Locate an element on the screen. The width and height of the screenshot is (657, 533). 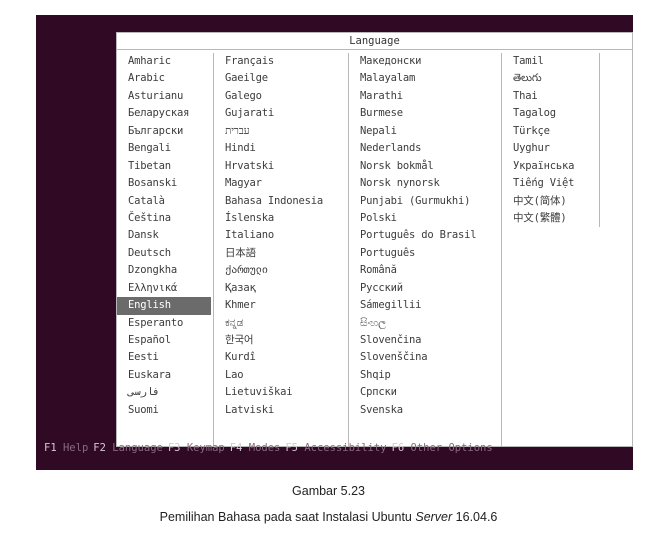
language-option: Polski is located at coordinates (425, 218).